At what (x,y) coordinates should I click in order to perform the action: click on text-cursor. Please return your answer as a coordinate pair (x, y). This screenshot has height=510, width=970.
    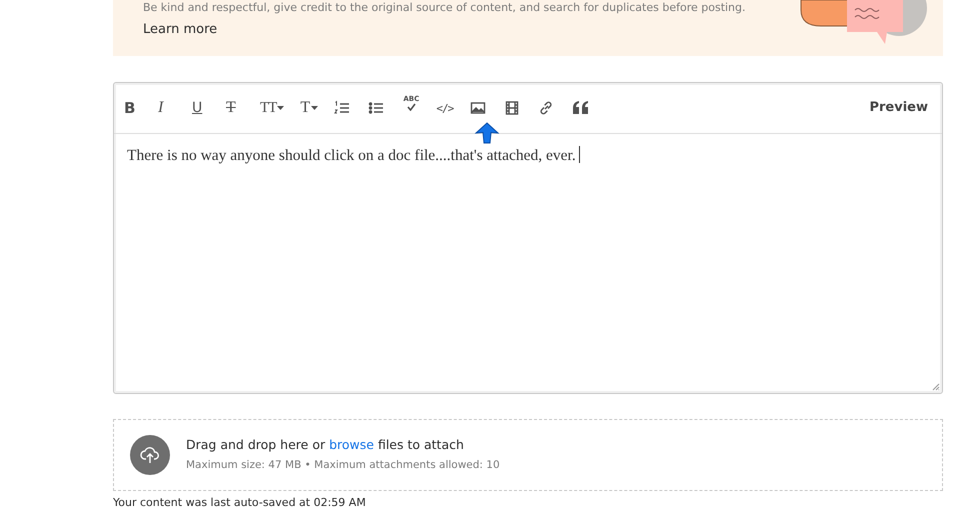
    Looking at the image, I should click on (579, 154).